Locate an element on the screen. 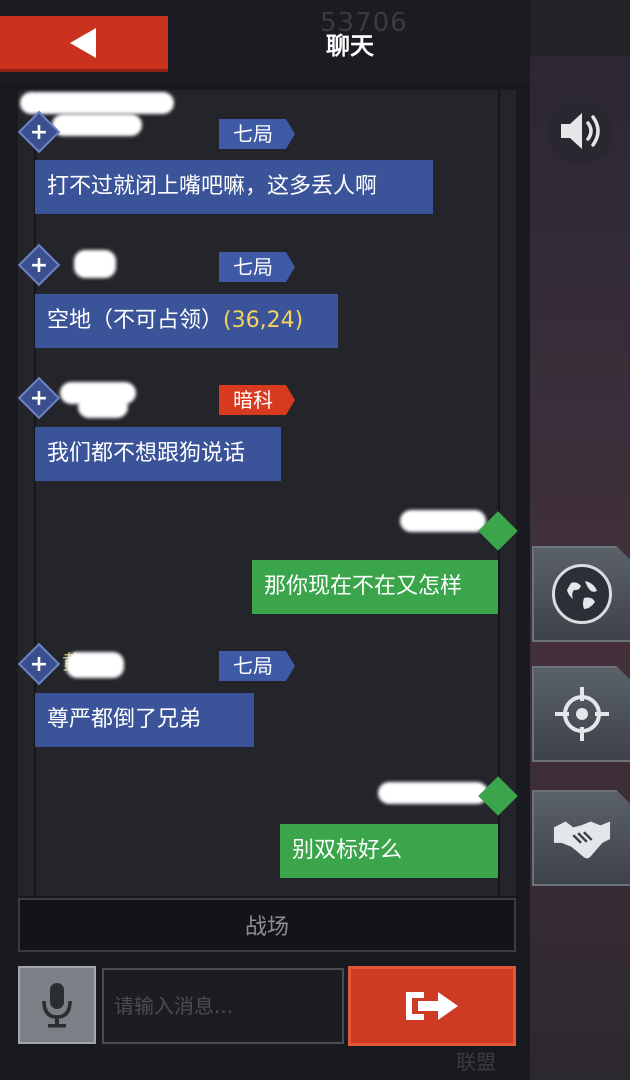  page-title: 聊天 is located at coordinates (350, 46).